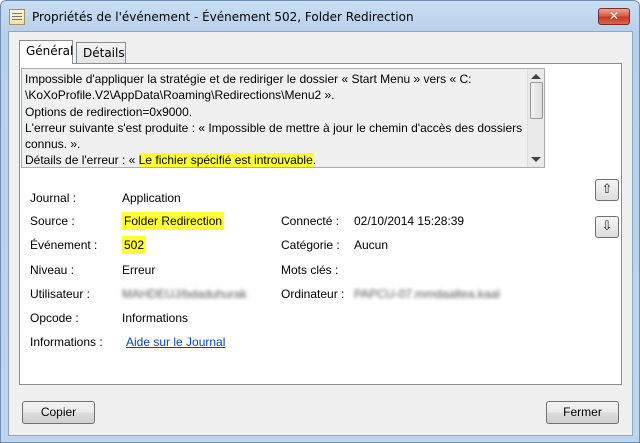 Image resolution: width=640 pixels, height=443 pixels. Describe the element at coordinates (134, 245) in the screenshot. I see `event-id-value: 502` at that location.